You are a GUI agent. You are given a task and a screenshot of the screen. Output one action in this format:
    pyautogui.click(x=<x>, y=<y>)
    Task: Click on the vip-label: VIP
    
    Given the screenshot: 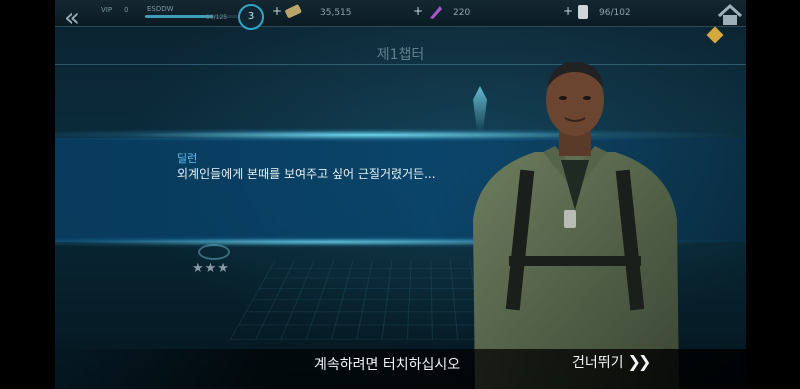 What is the action you would take?
    pyautogui.click(x=107, y=10)
    